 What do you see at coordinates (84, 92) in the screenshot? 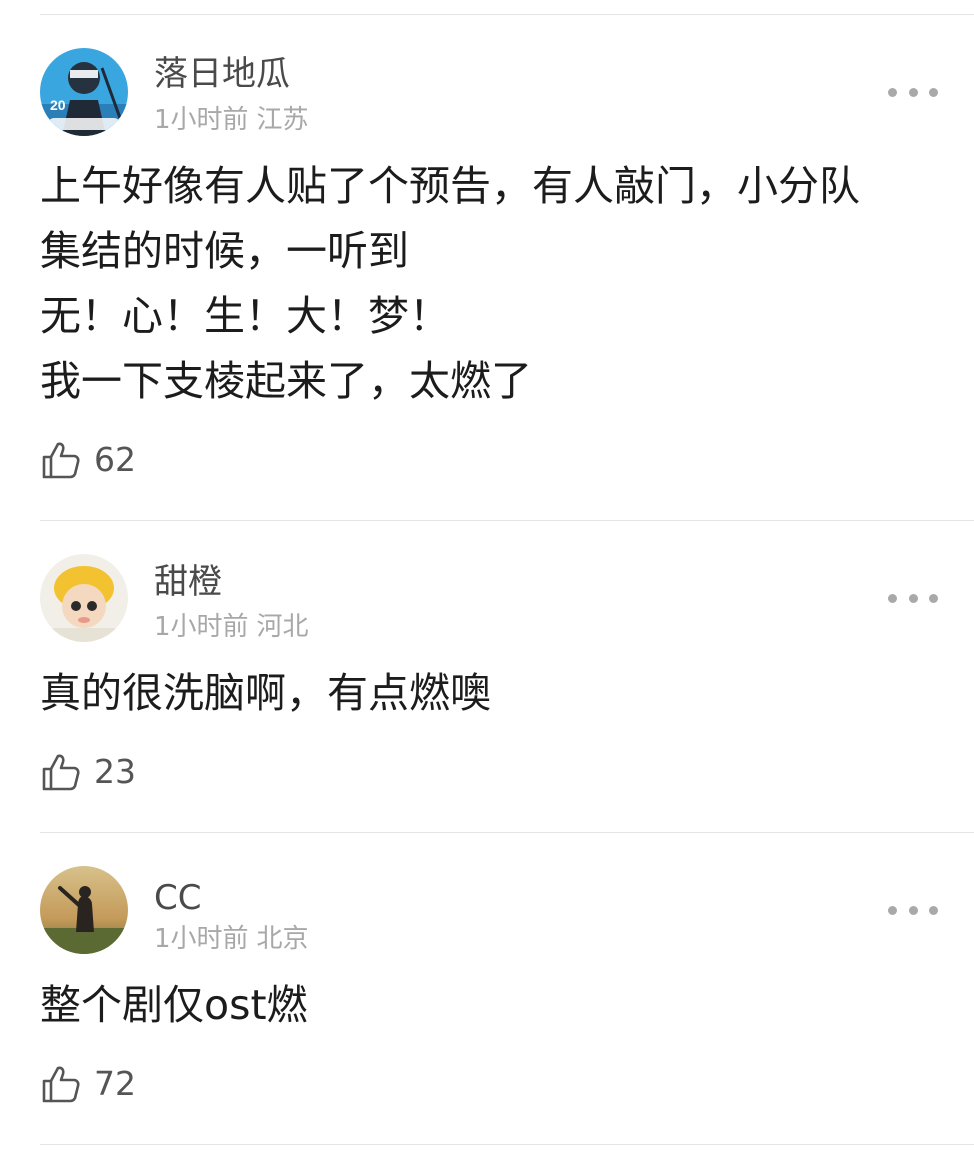
I see `avatar: 20` at bounding box center [84, 92].